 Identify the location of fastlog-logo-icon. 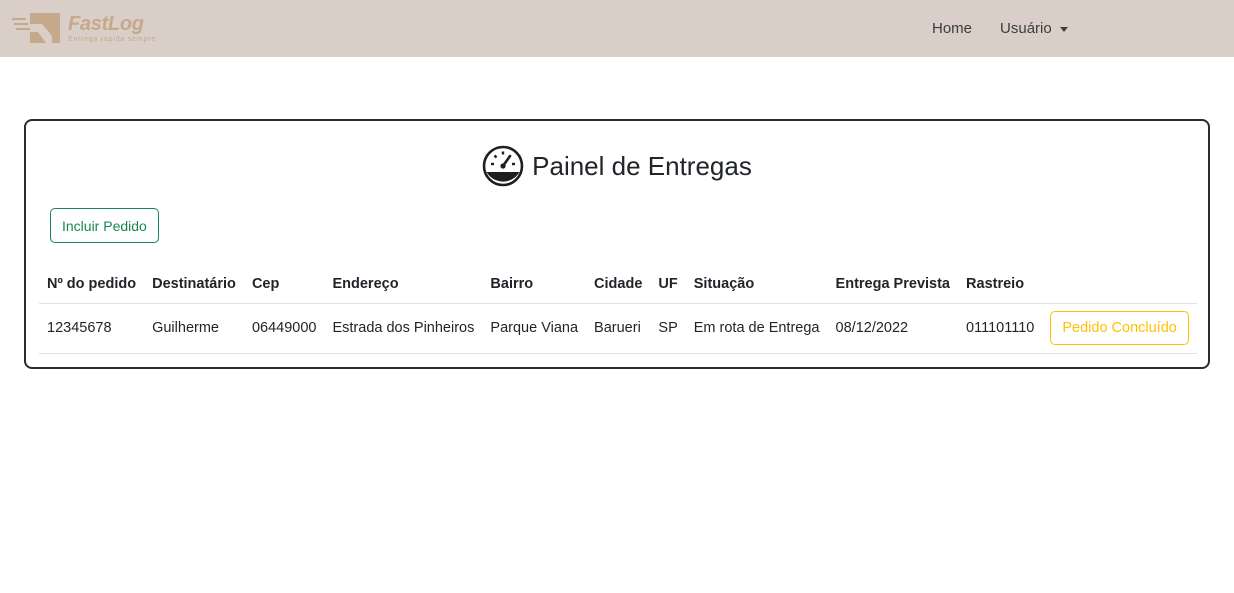
(36, 28).